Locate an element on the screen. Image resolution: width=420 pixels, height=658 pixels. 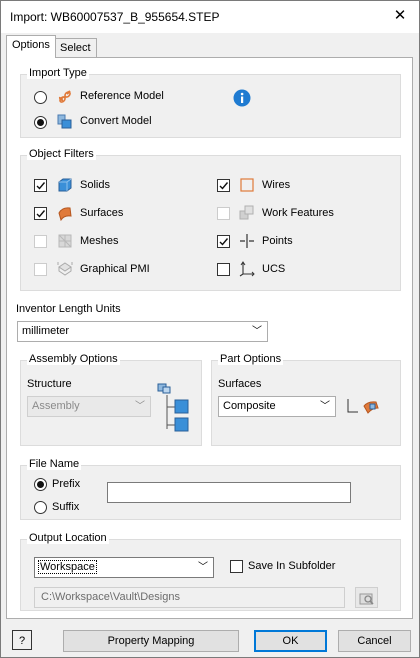
points-checkbox is located at coordinates (223, 241).